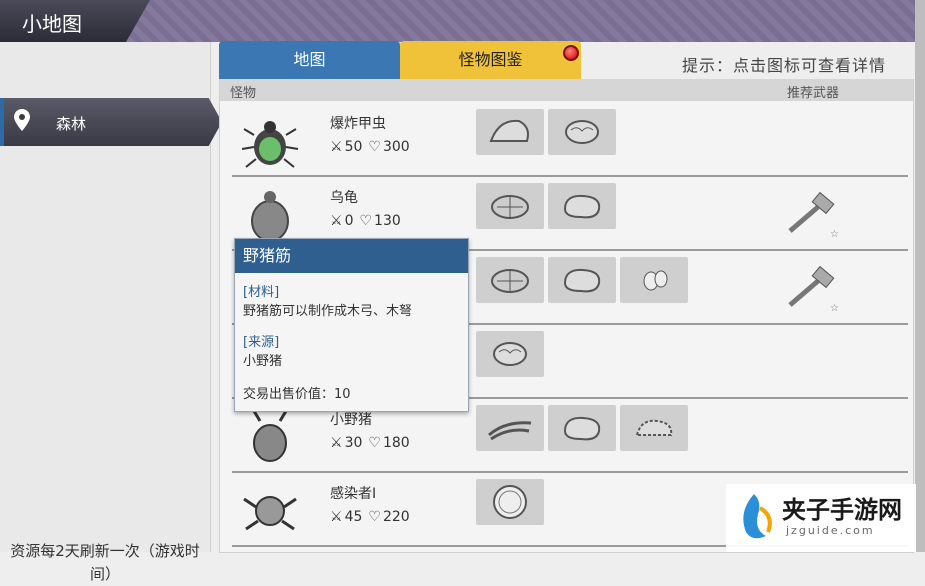 The image size is (925, 586). What do you see at coordinates (328, 311) in the screenshot?
I see `tooltip-material-desc: 野猪筋可以制作成木弓、木弩` at bounding box center [328, 311].